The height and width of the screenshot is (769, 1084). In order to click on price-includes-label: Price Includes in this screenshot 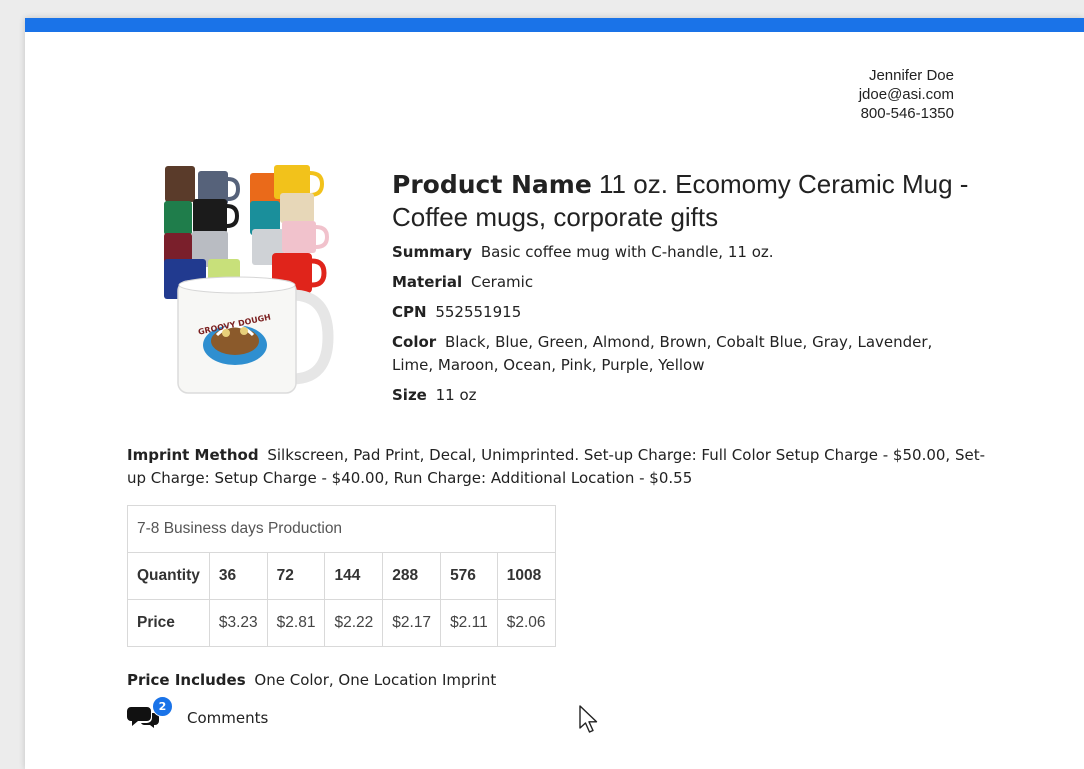, I will do `click(186, 680)`.